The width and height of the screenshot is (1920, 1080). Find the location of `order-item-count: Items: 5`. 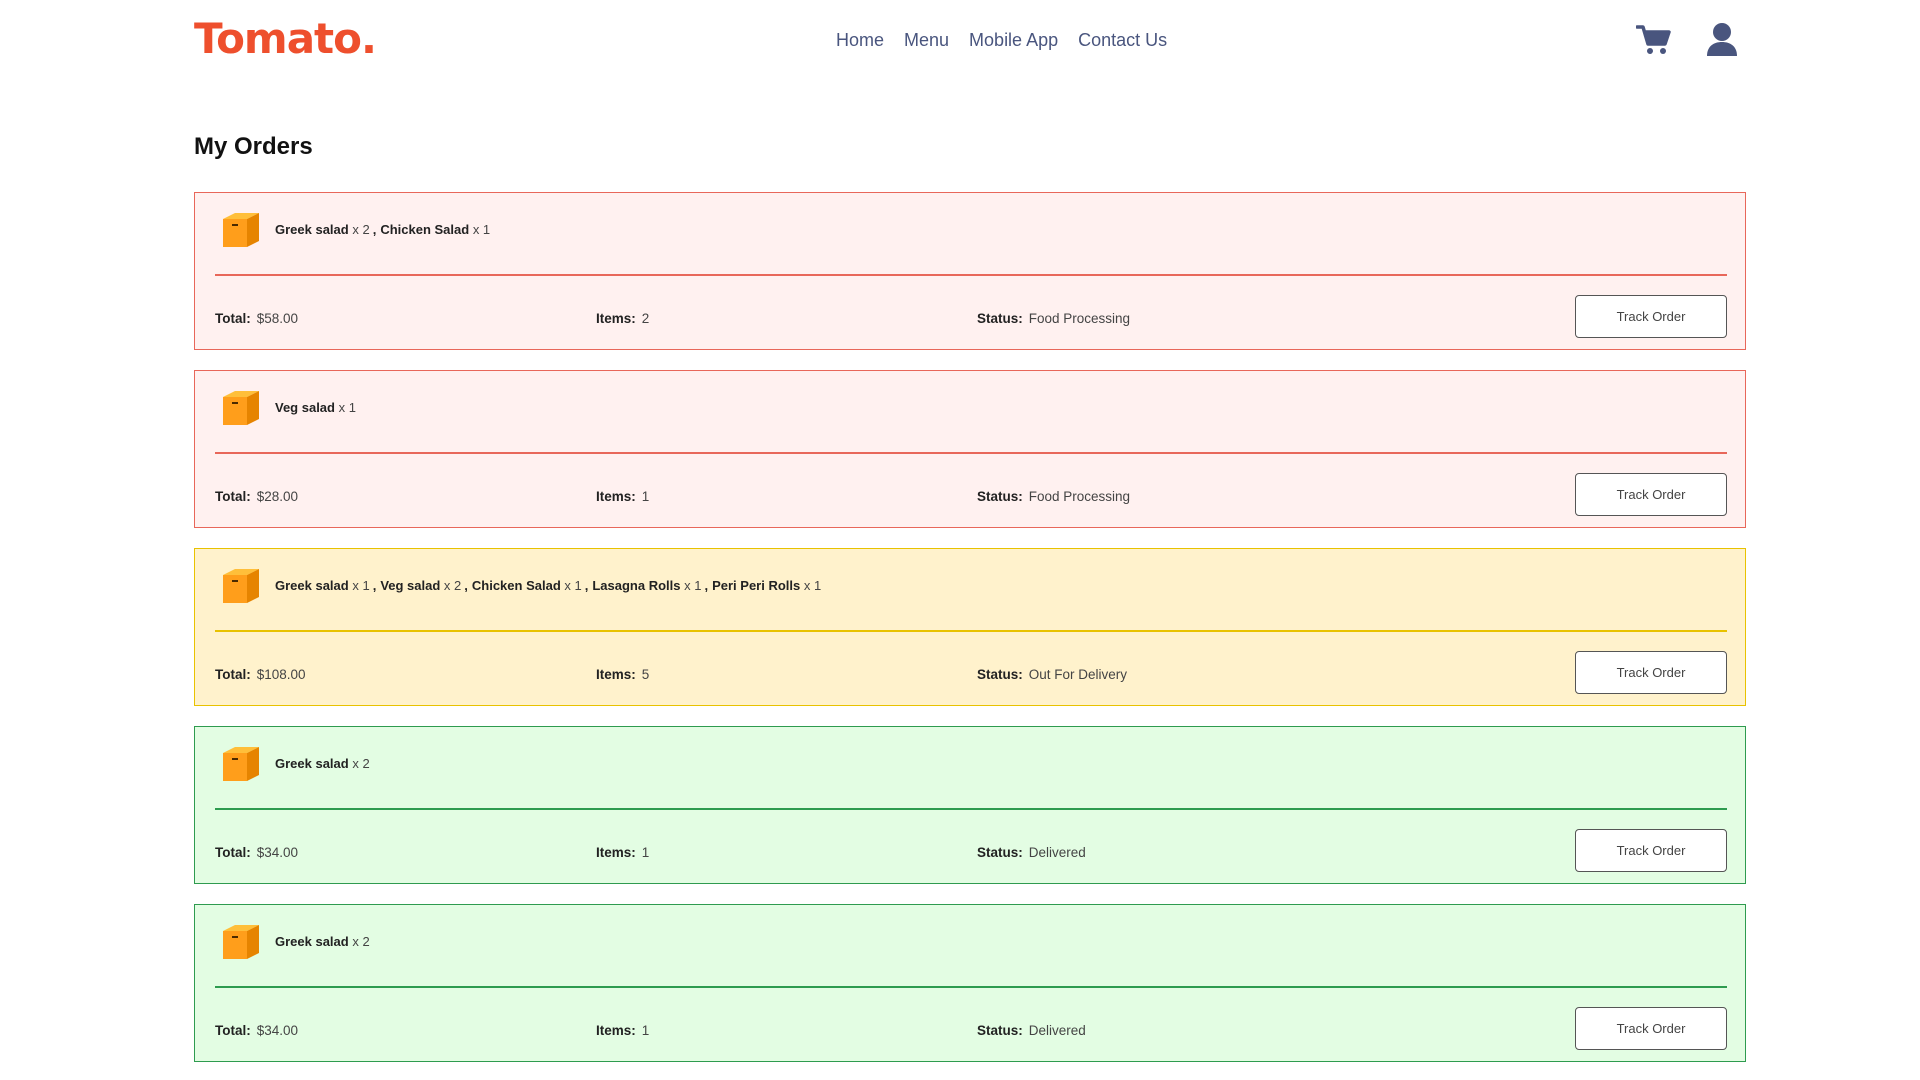

order-item-count: Items: 5 is located at coordinates (622, 674).